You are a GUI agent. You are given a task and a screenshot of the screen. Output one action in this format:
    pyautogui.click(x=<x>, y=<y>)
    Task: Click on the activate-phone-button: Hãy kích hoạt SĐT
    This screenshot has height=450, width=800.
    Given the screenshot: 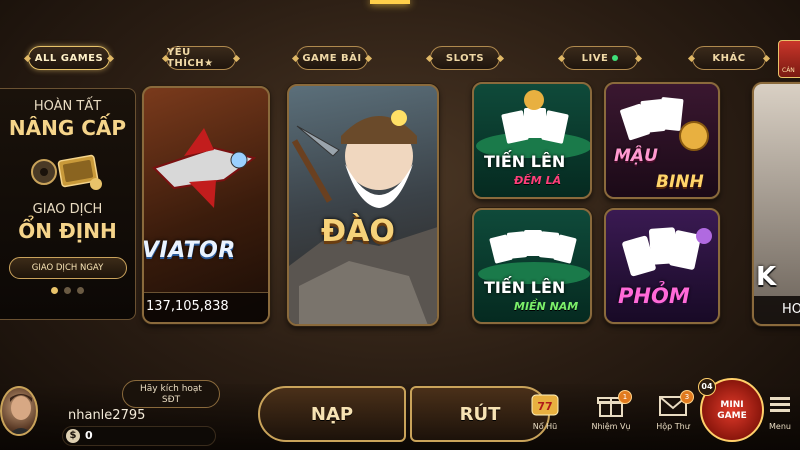 What is the action you would take?
    pyautogui.click(x=171, y=394)
    